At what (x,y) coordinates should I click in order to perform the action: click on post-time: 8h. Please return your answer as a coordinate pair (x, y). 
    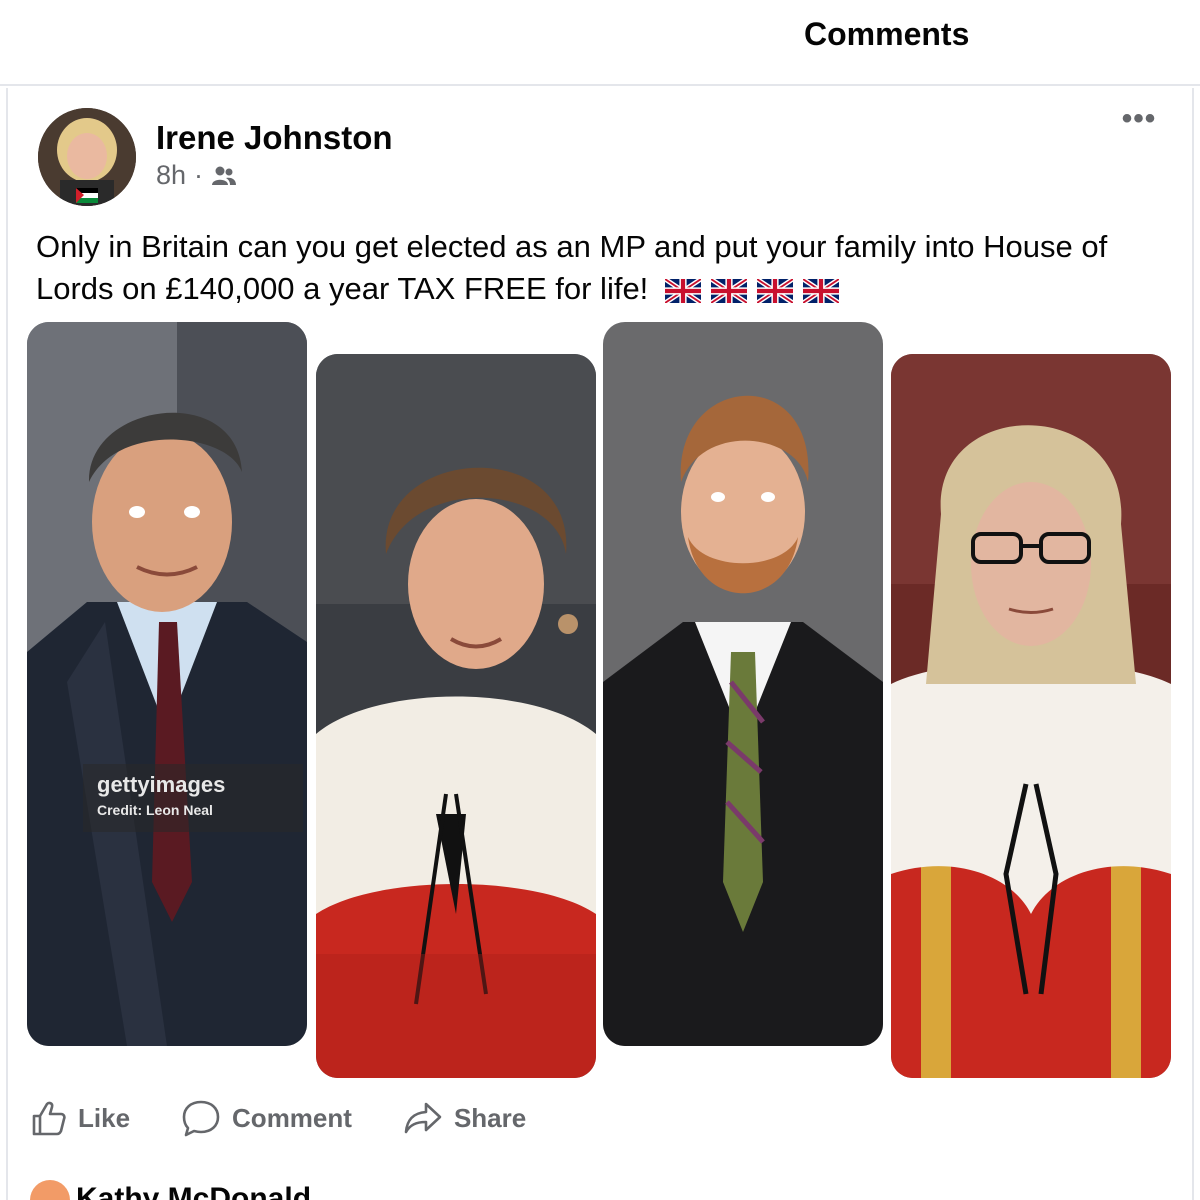
    Looking at the image, I should click on (171, 175).